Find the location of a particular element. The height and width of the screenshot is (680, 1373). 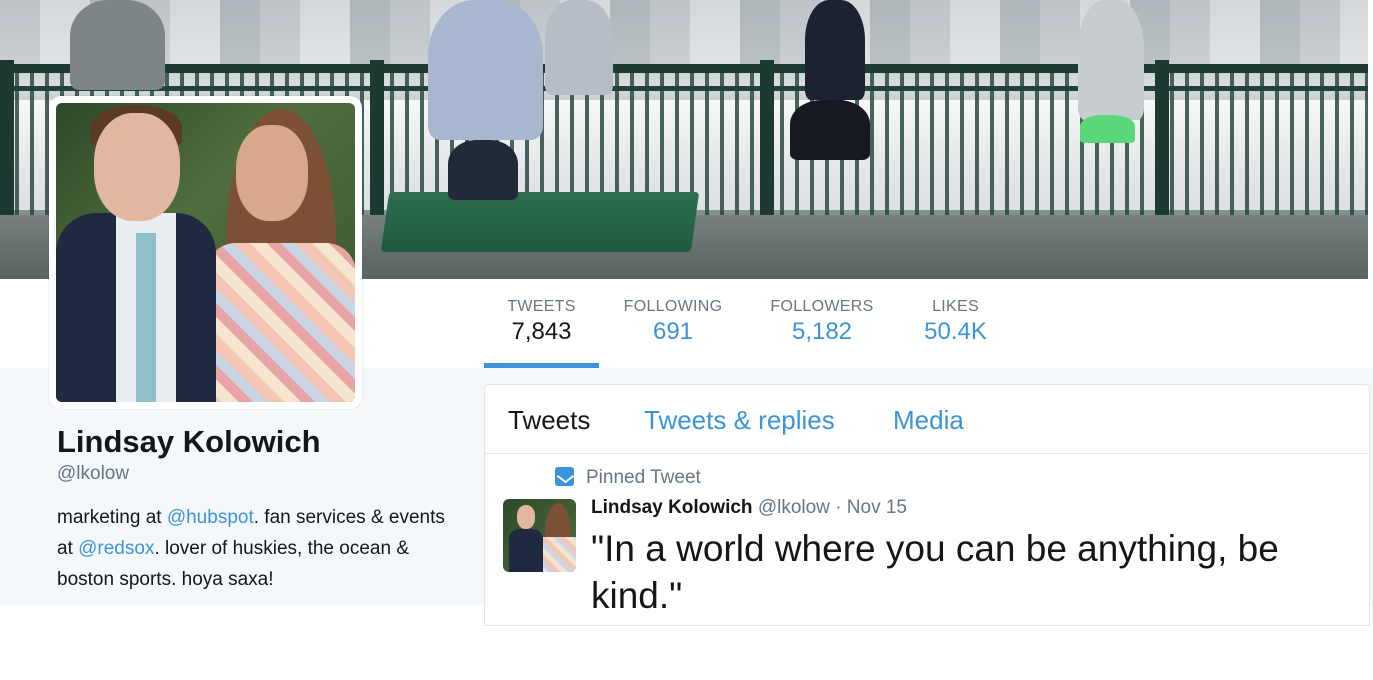

stat-following-value: 691 is located at coordinates (673, 331).